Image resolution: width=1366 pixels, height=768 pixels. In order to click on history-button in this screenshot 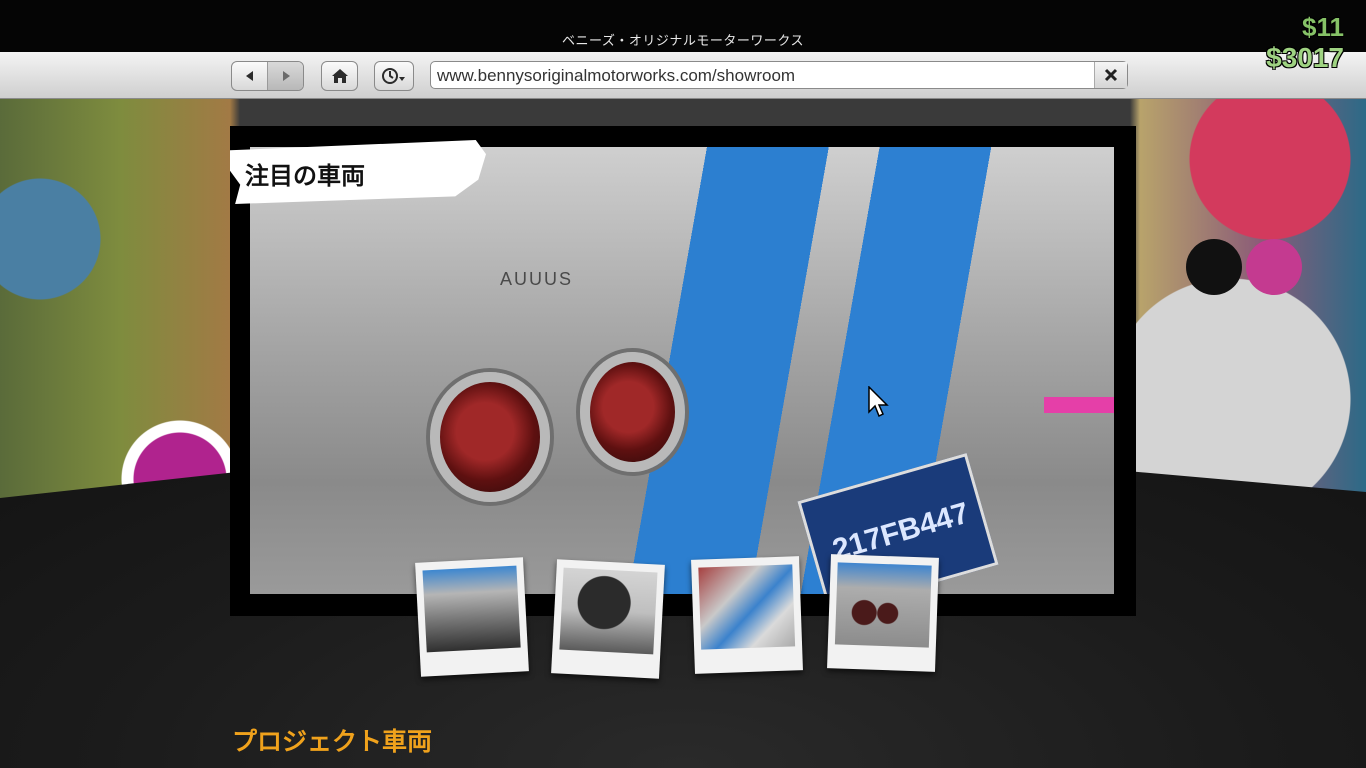, I will do `click(394, 76)`.